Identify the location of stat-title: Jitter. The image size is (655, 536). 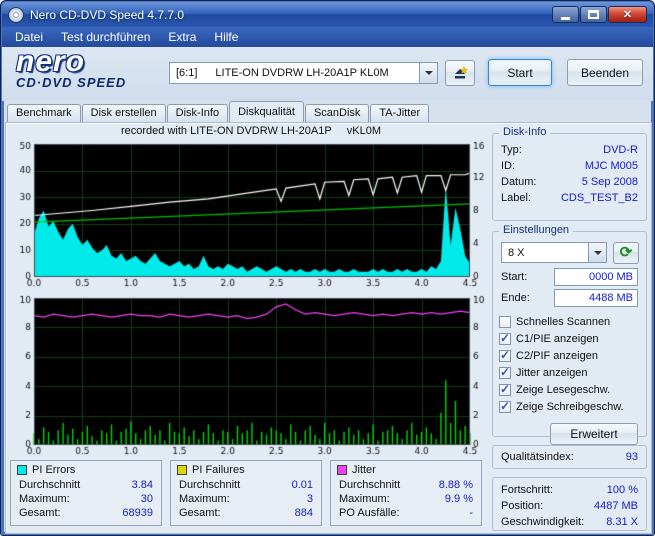
(364, 470).